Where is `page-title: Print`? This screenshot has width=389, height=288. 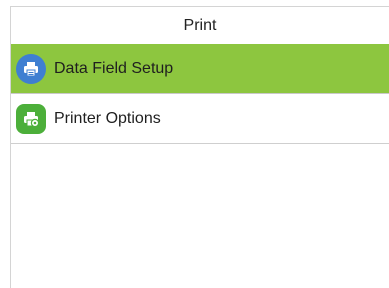 page-title: Print is located at coordinates (200, 25).